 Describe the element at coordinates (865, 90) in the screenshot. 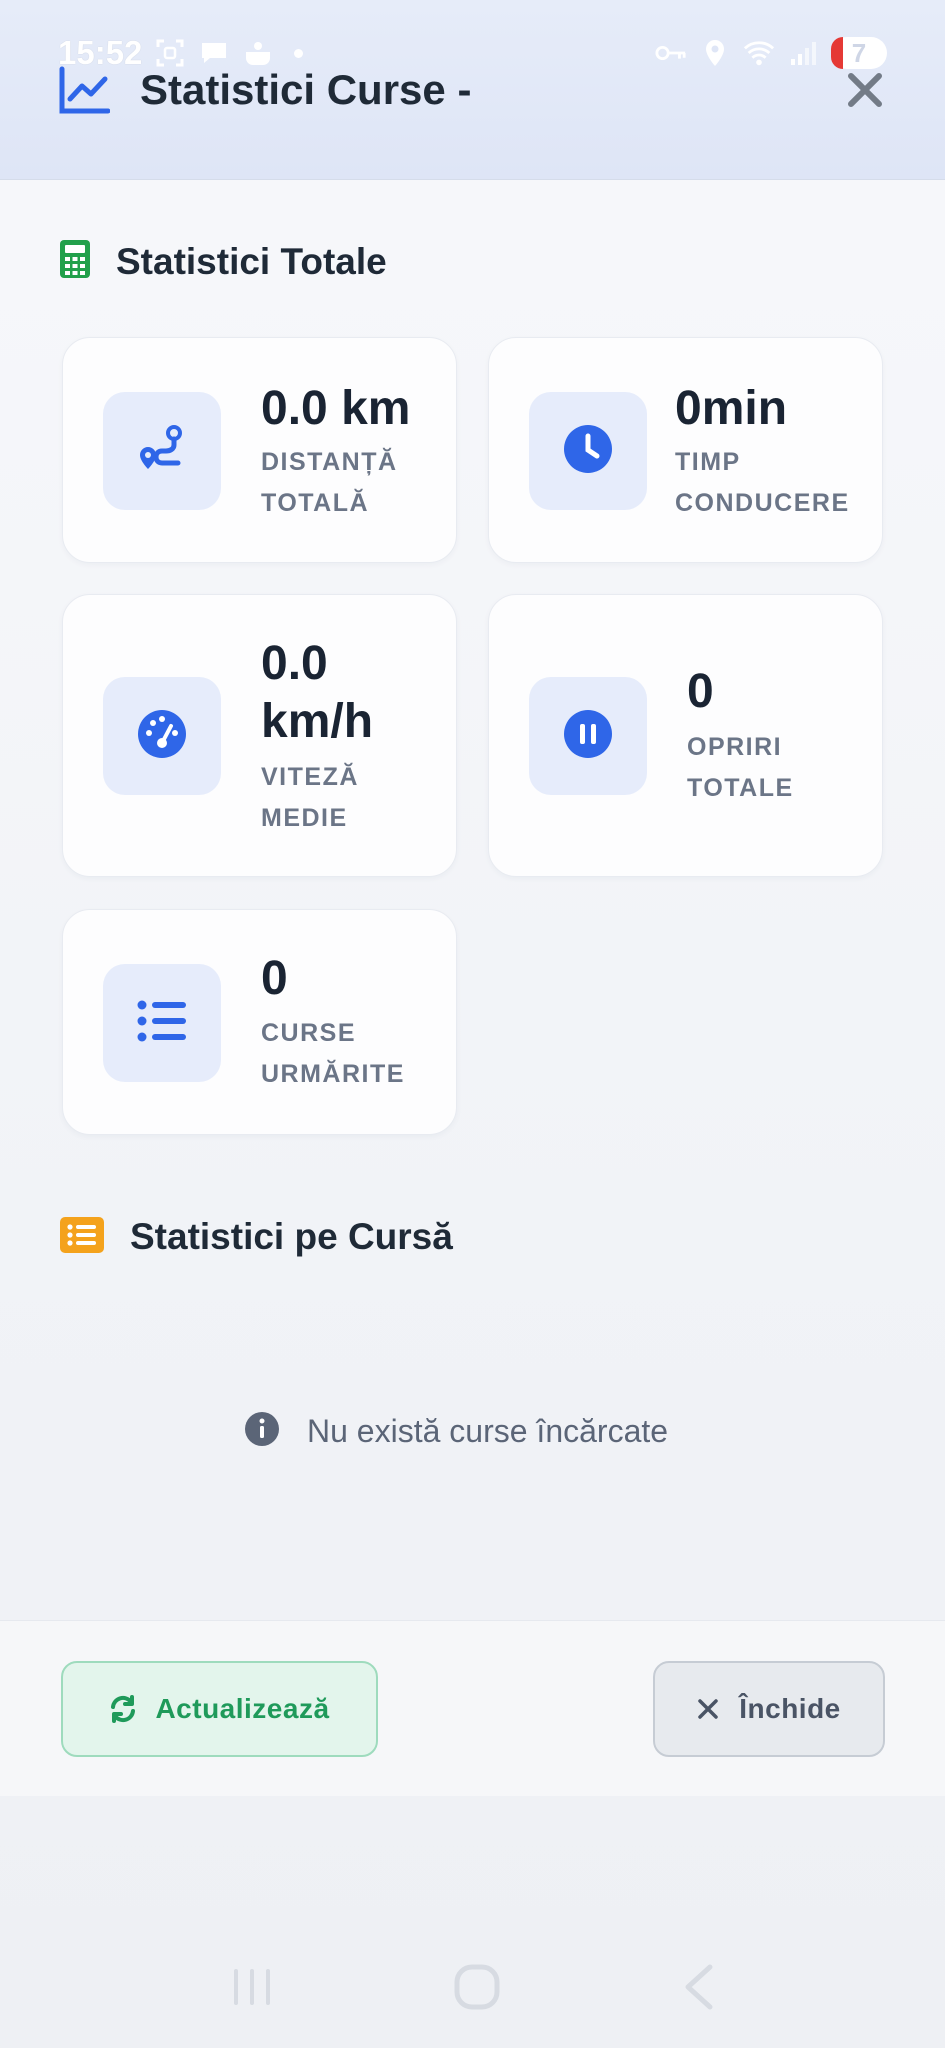

I see `close-icon` at that location.